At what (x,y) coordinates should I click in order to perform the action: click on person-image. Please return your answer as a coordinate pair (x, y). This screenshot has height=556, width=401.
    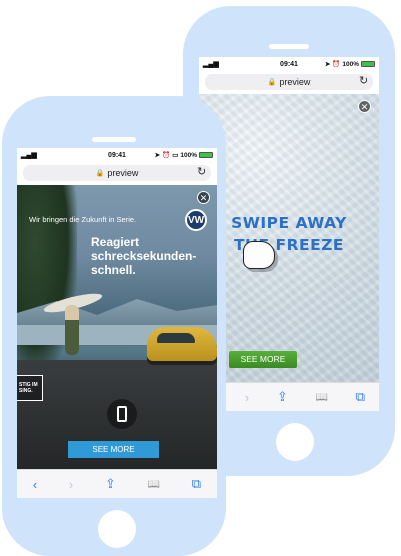
    Looking at the image, I should click on (72, 330).